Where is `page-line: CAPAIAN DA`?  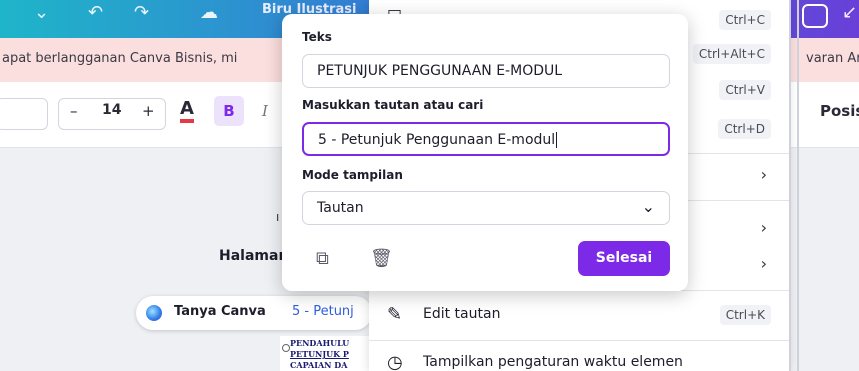
page-line: CAPAIAN DA is located at coordinates (319, 365).